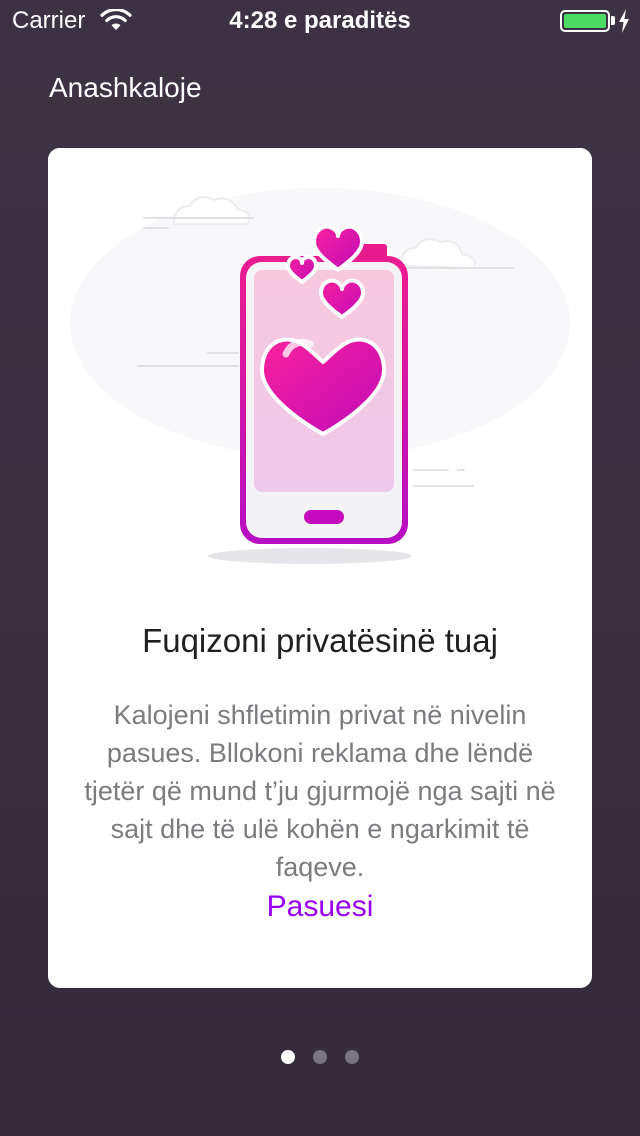 This screenshot has width=640, height=1136. Describe the element at coordinates (125, 88) in the screenshot. I see `skip-button: Anashkaloje` at that location.